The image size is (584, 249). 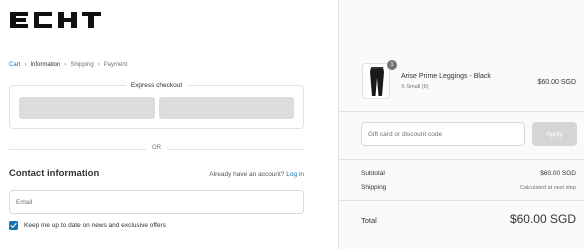 I want to click on breadcrumb-payment: Payment, so click(x=115, y=65).